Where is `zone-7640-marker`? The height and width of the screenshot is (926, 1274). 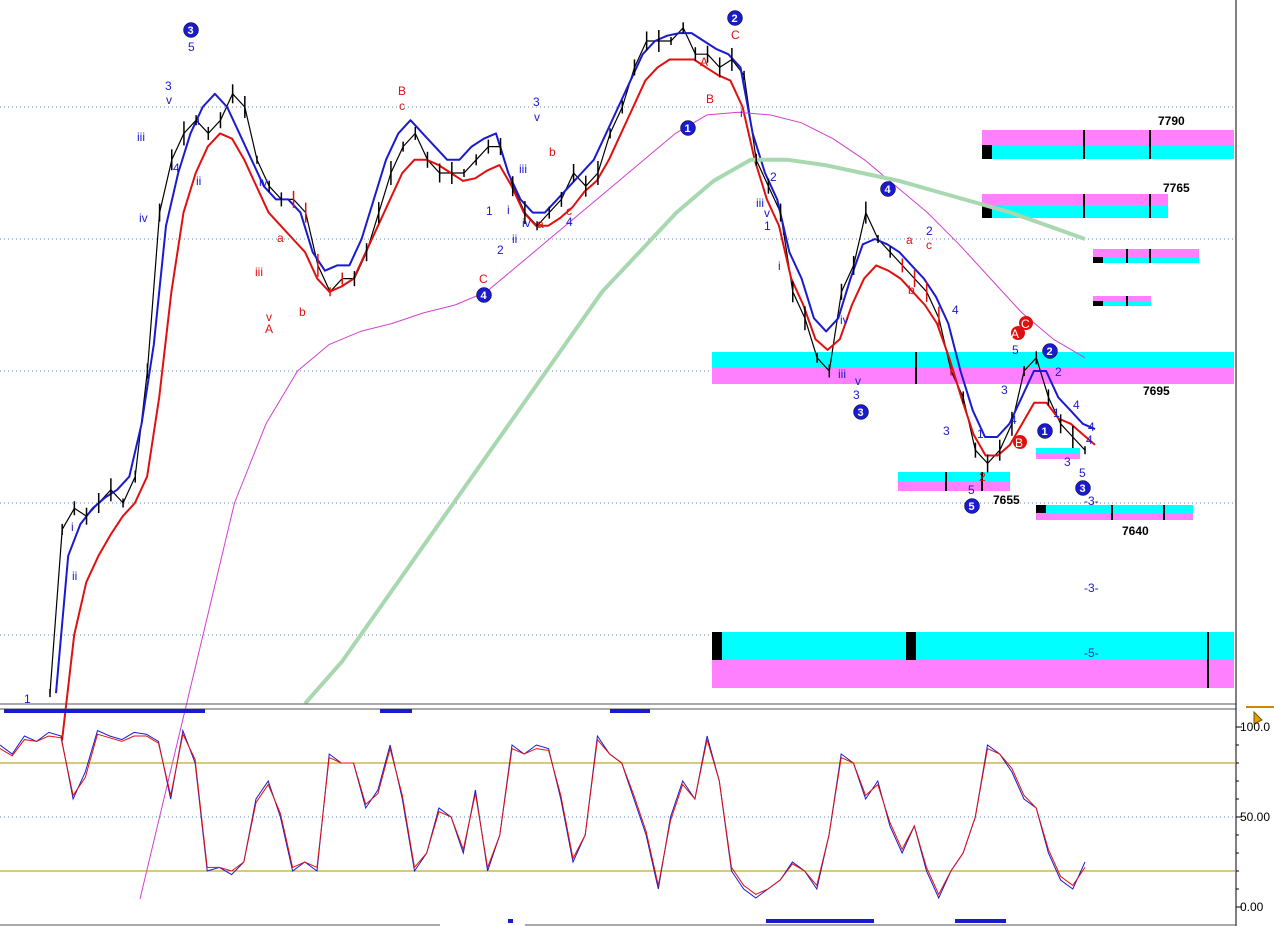 zone-7640-marker is located at coordinates (1041, 509).